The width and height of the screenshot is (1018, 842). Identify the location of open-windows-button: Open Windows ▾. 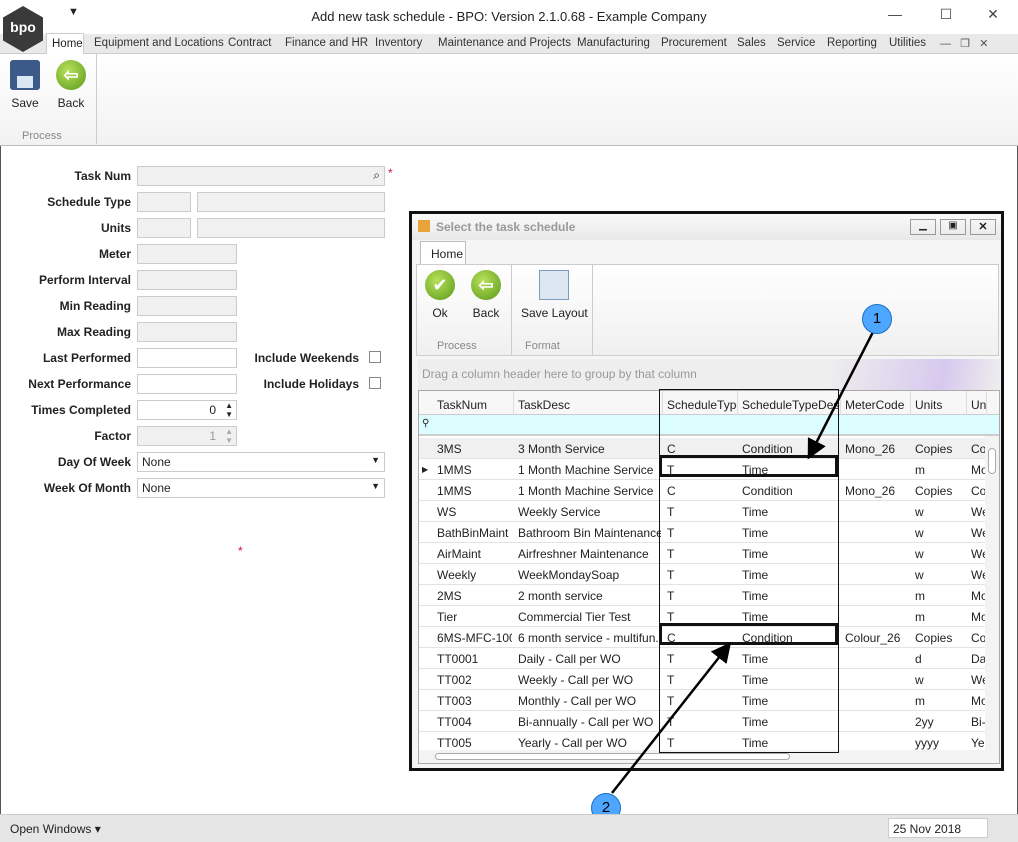
(55, 829).